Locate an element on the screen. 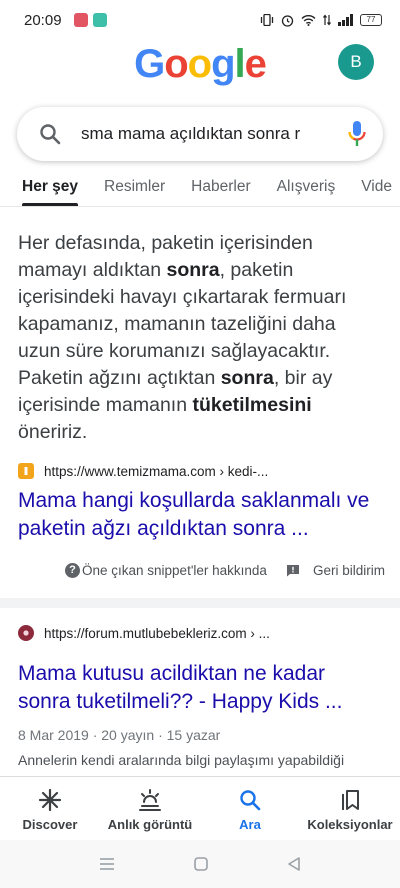 This screenshot has height=888, width=400. about-snippets-link: ? Öne çıkan snippet'ler hakkında is located at coordinates (166, 570).